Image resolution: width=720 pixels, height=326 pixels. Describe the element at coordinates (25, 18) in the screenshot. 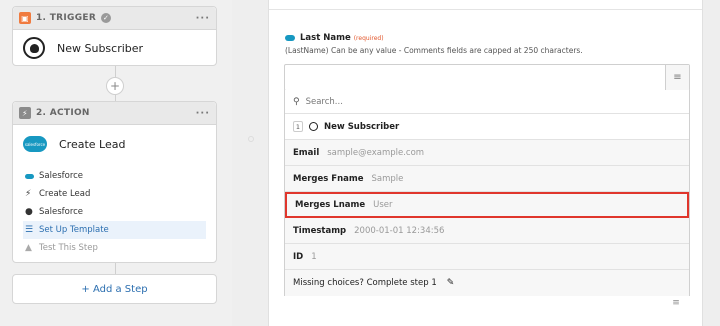

I see `trigger-icon: ▣` at that location.